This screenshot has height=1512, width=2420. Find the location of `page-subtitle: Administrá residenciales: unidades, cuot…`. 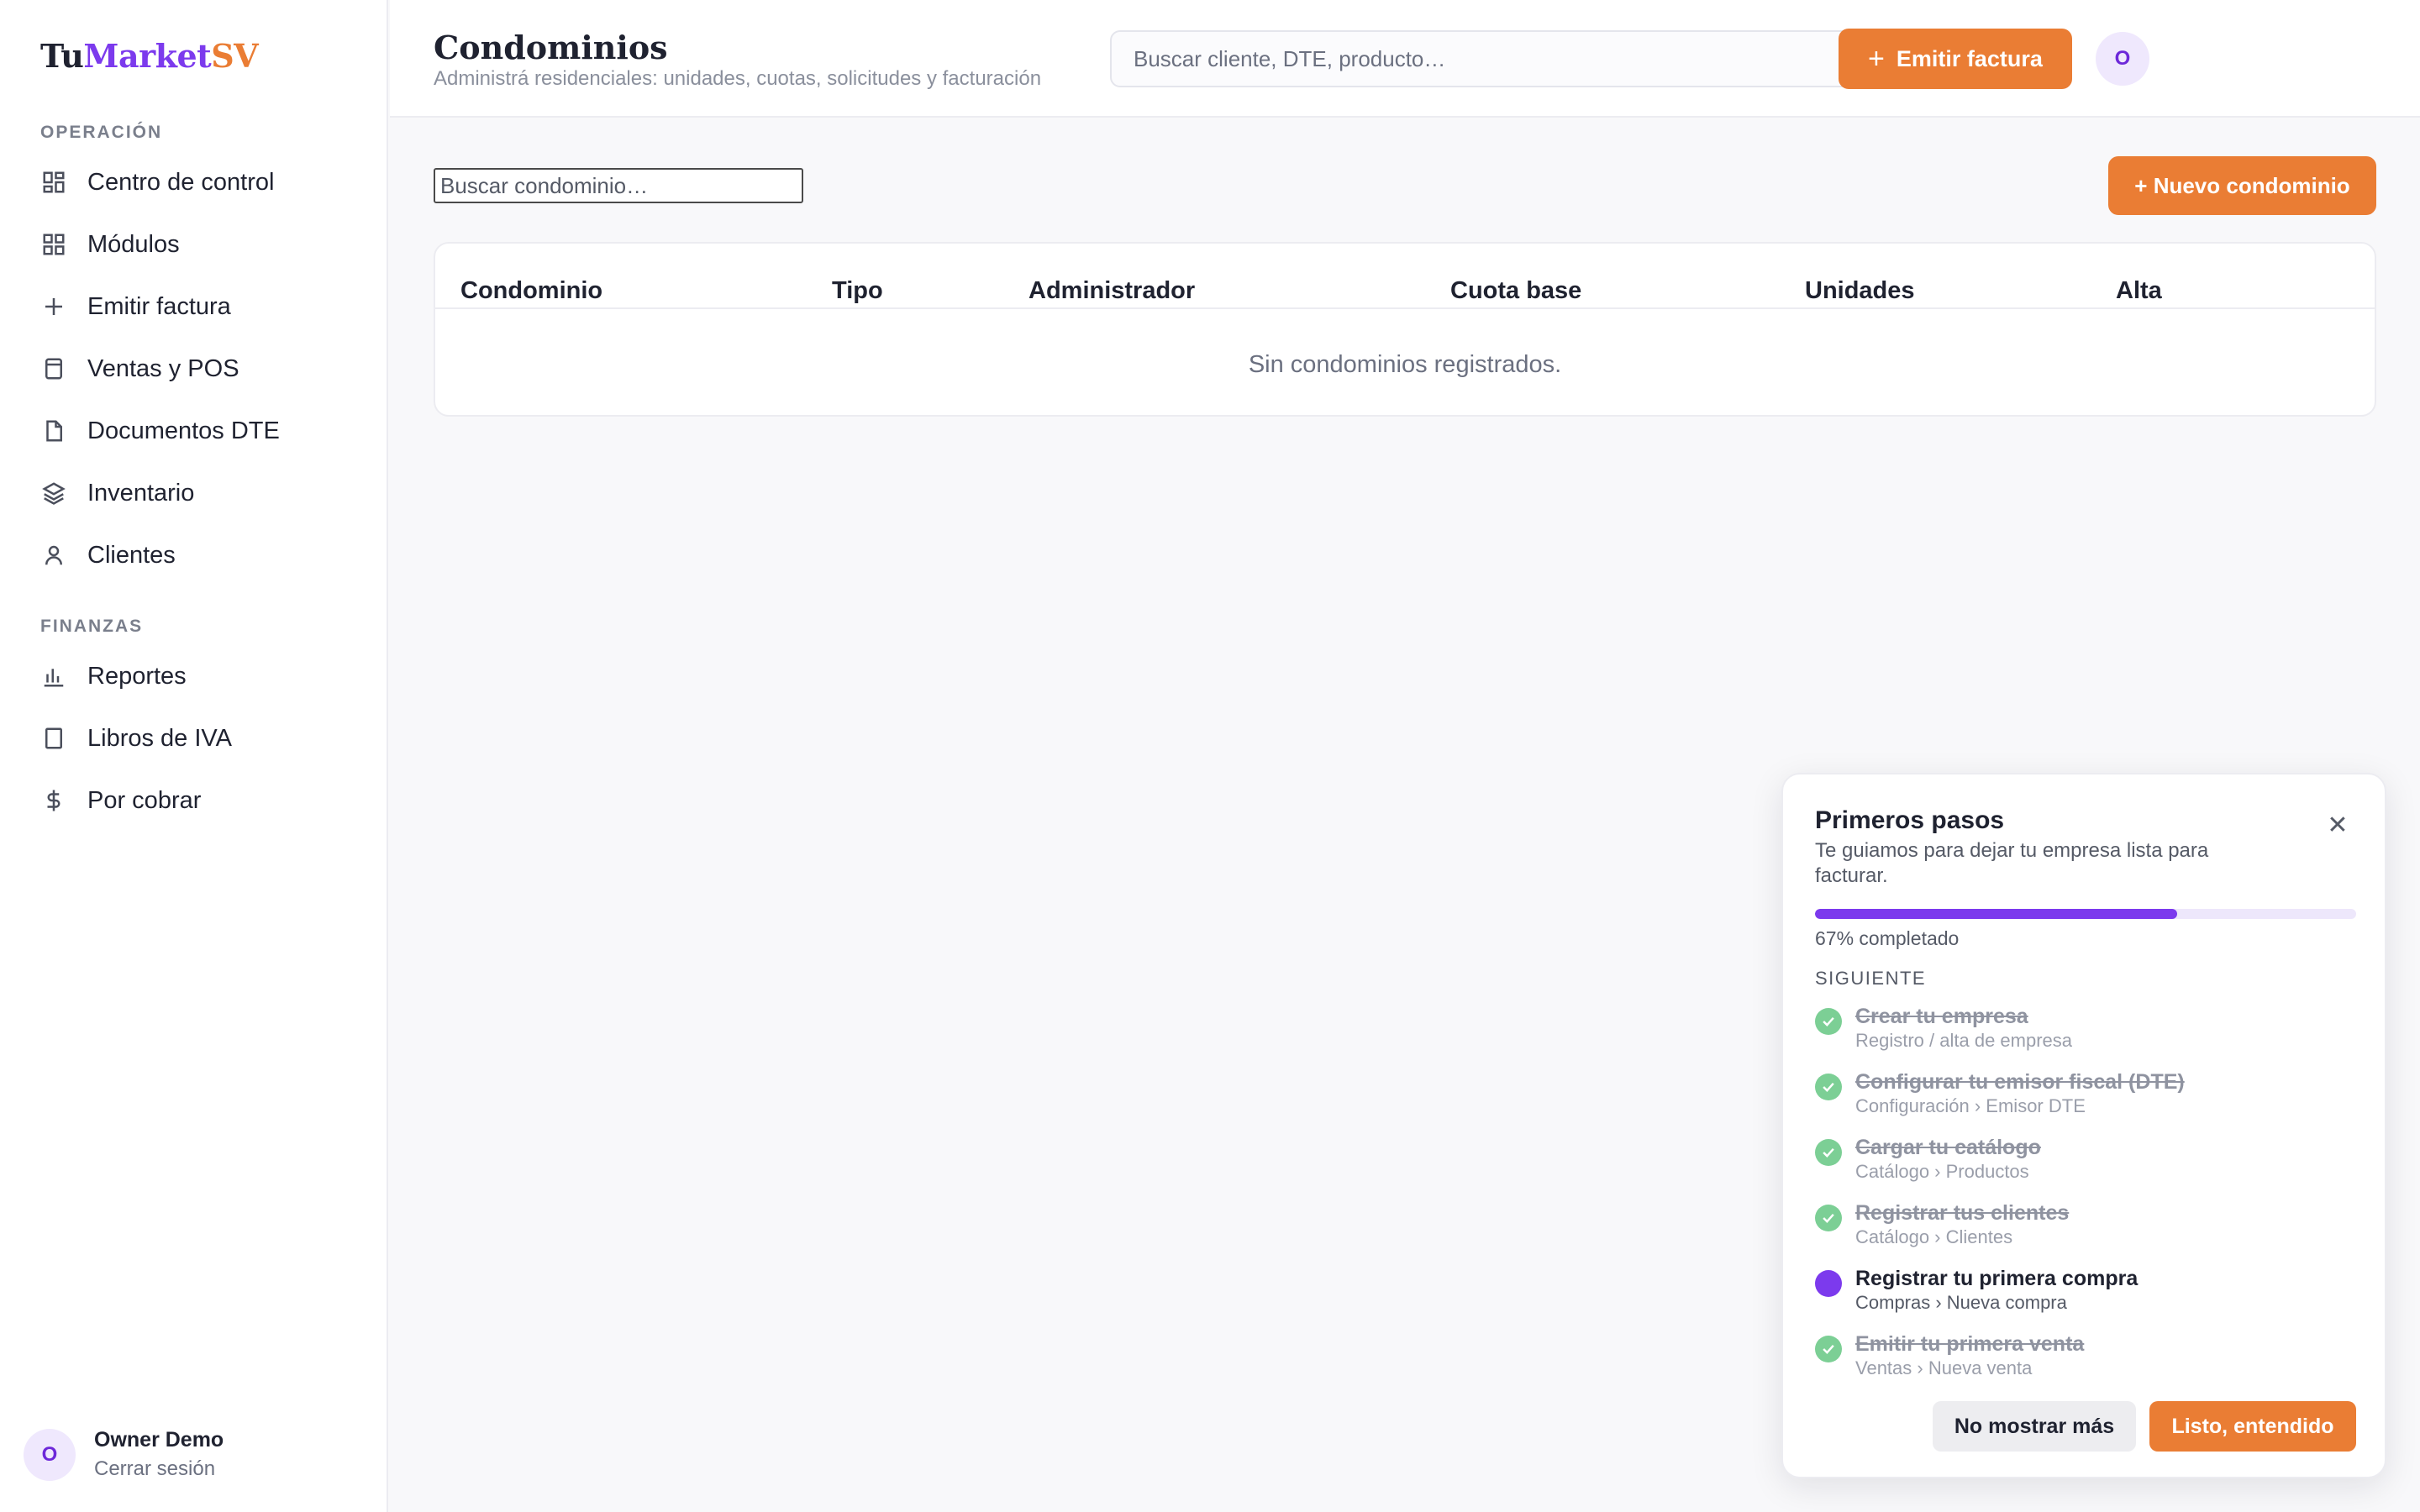

page-subtitle: Administrá residenciales: unidades, cuot… is located at coordinates (738, 78).